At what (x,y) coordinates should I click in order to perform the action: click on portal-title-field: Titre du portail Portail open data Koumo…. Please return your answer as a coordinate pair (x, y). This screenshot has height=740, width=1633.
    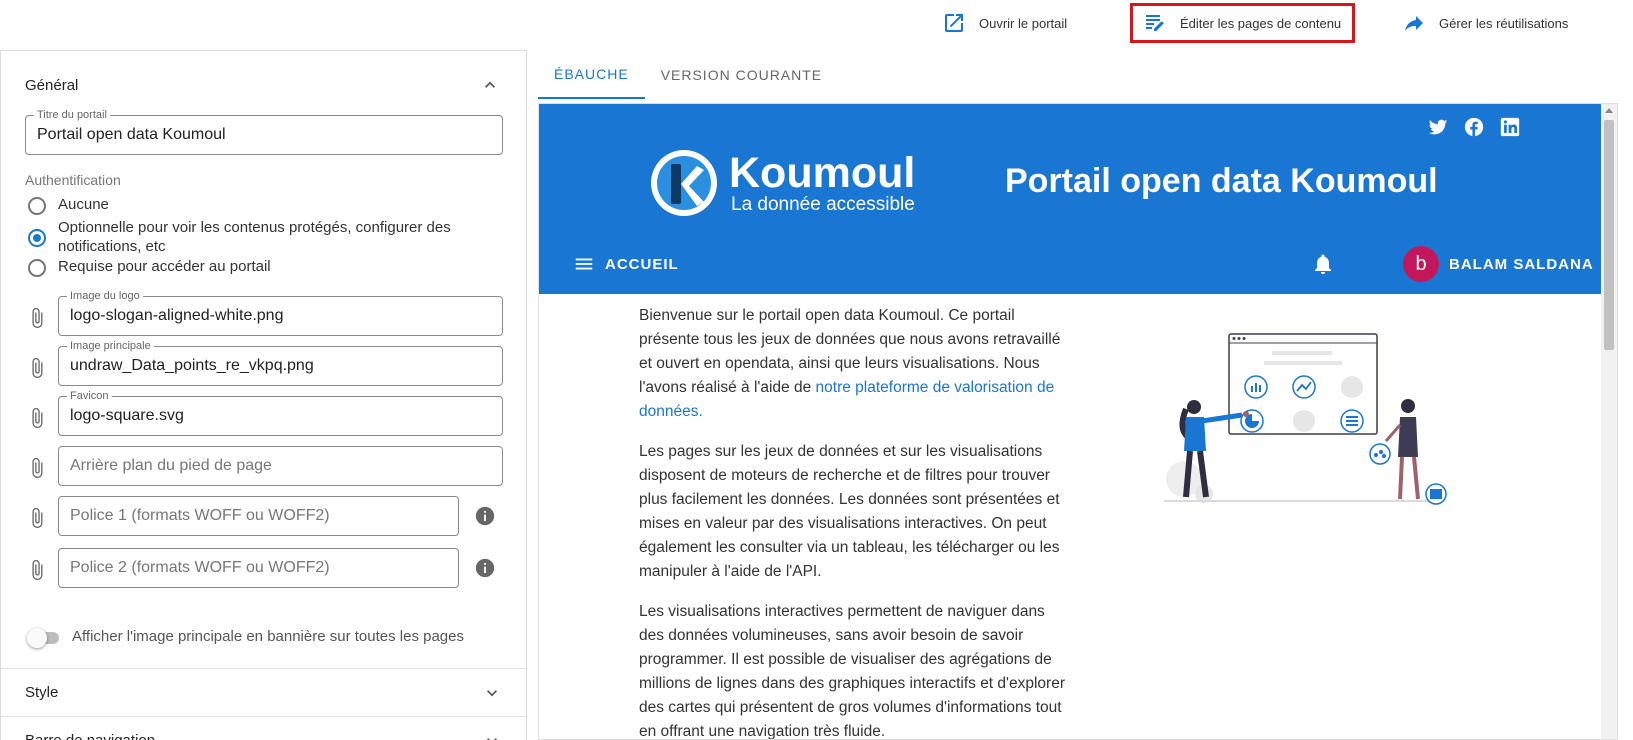
    Looking at the image, I should click on (264, 131).